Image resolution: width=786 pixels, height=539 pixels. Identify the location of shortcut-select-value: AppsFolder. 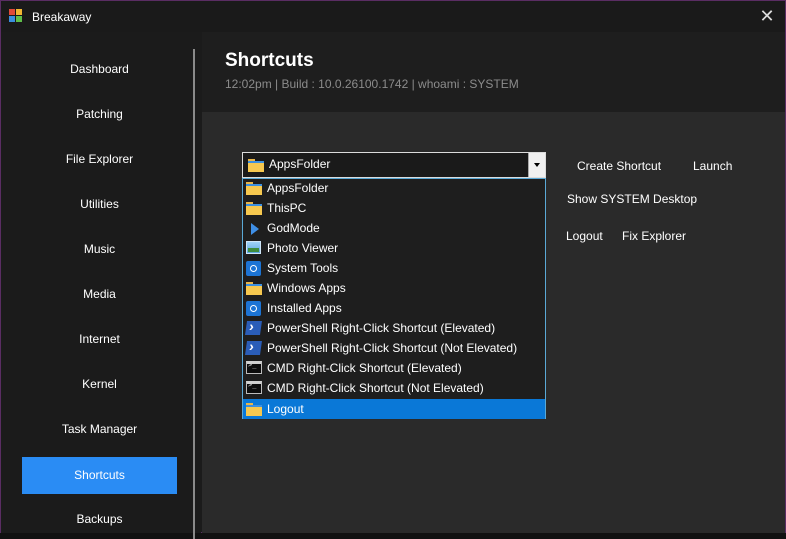
(300, 164).